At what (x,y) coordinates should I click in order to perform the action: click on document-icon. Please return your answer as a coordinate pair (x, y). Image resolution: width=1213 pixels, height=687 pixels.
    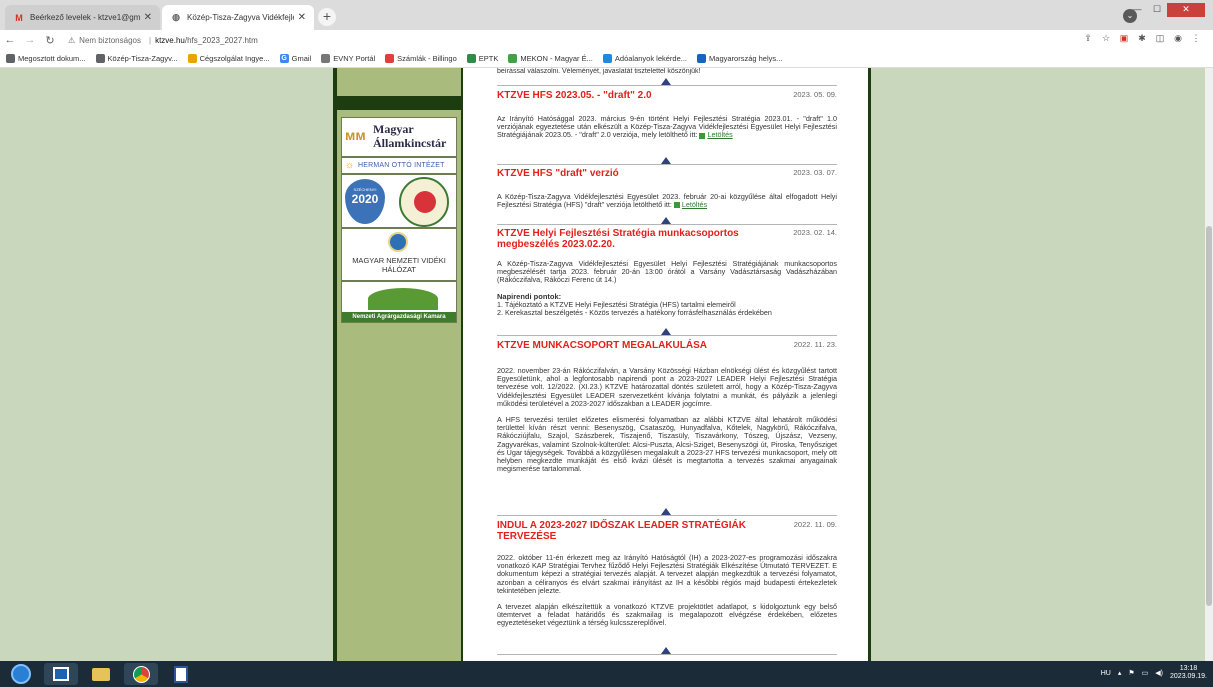
    Looking at the image, I should click on (181, 674).